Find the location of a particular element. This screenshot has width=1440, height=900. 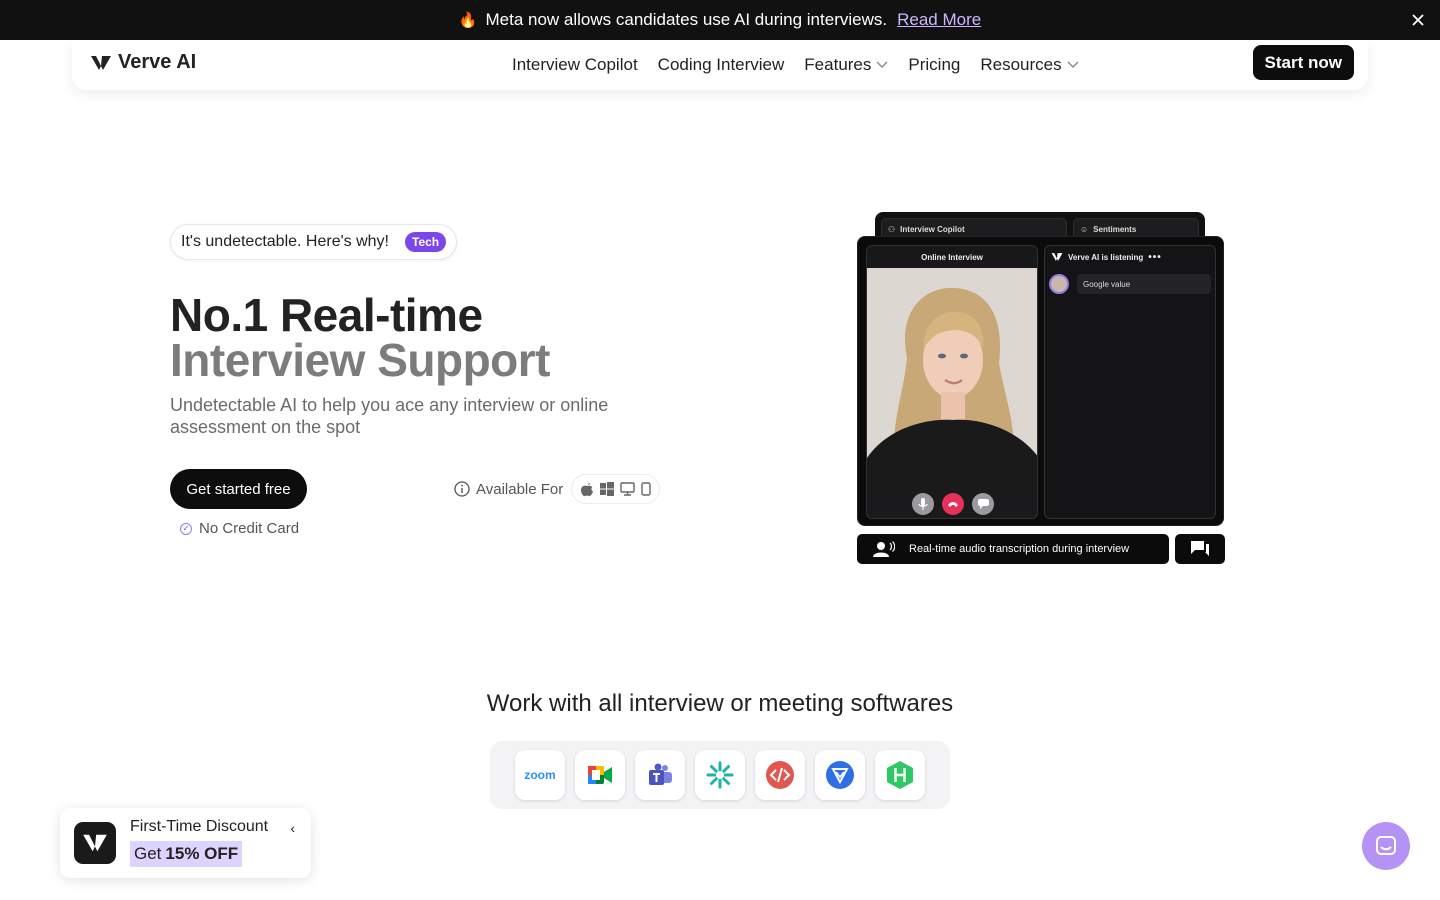

ai-listening-title: Verve AI is listening is located at coordinates (1106, 257).